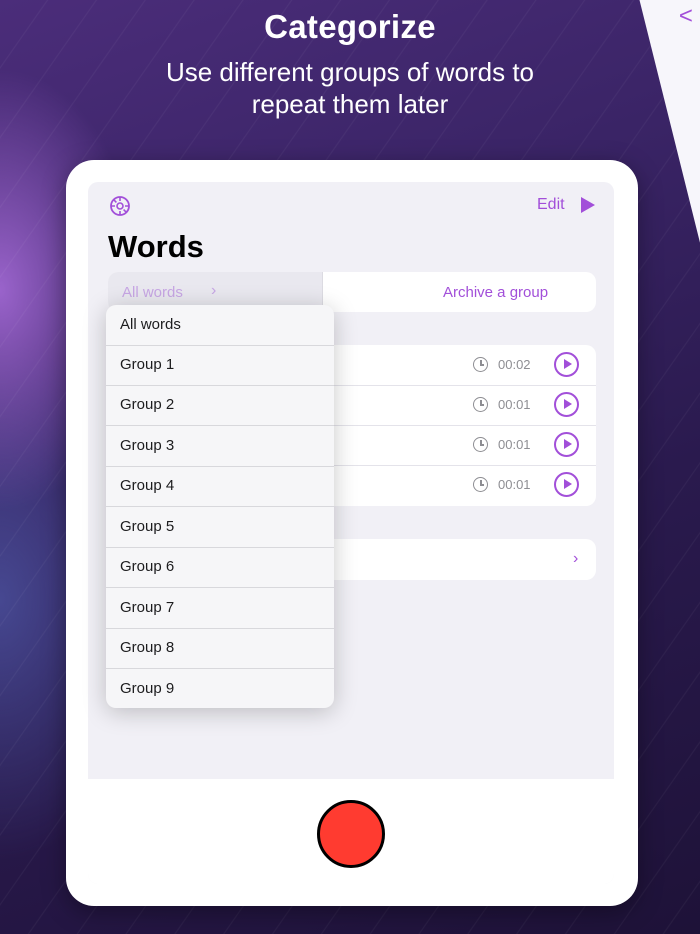 The width and height of the screenshot is (700, 934). I want to click on menu-item-group-7: Group 7, so click(220, 608).